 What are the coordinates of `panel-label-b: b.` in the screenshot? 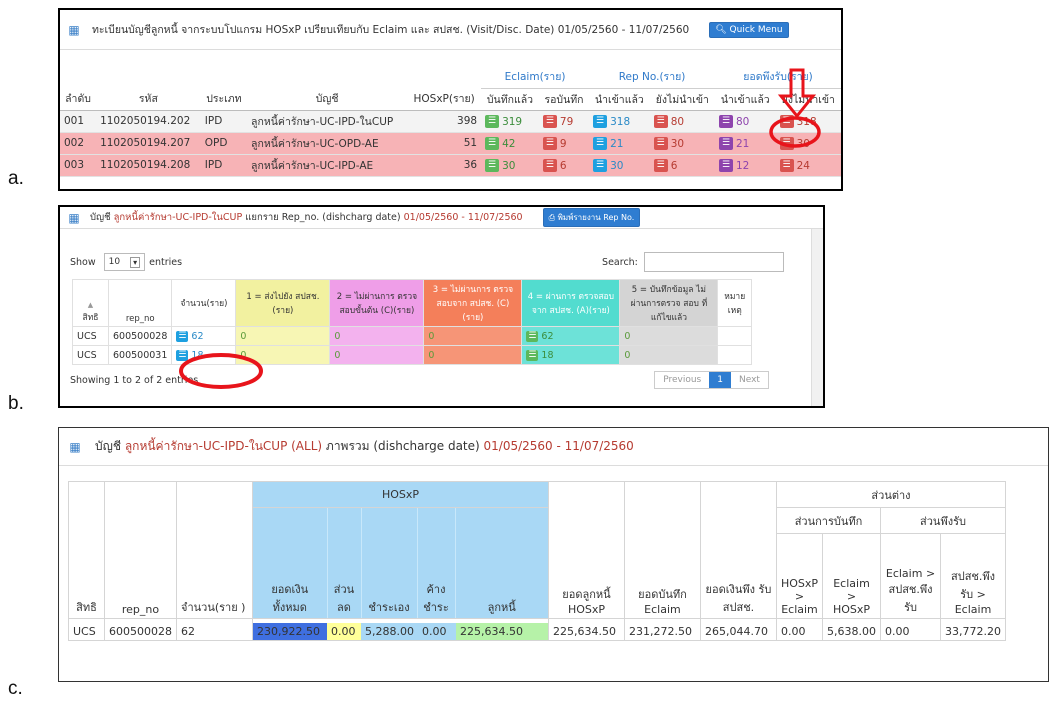 It's located at (16, 403).